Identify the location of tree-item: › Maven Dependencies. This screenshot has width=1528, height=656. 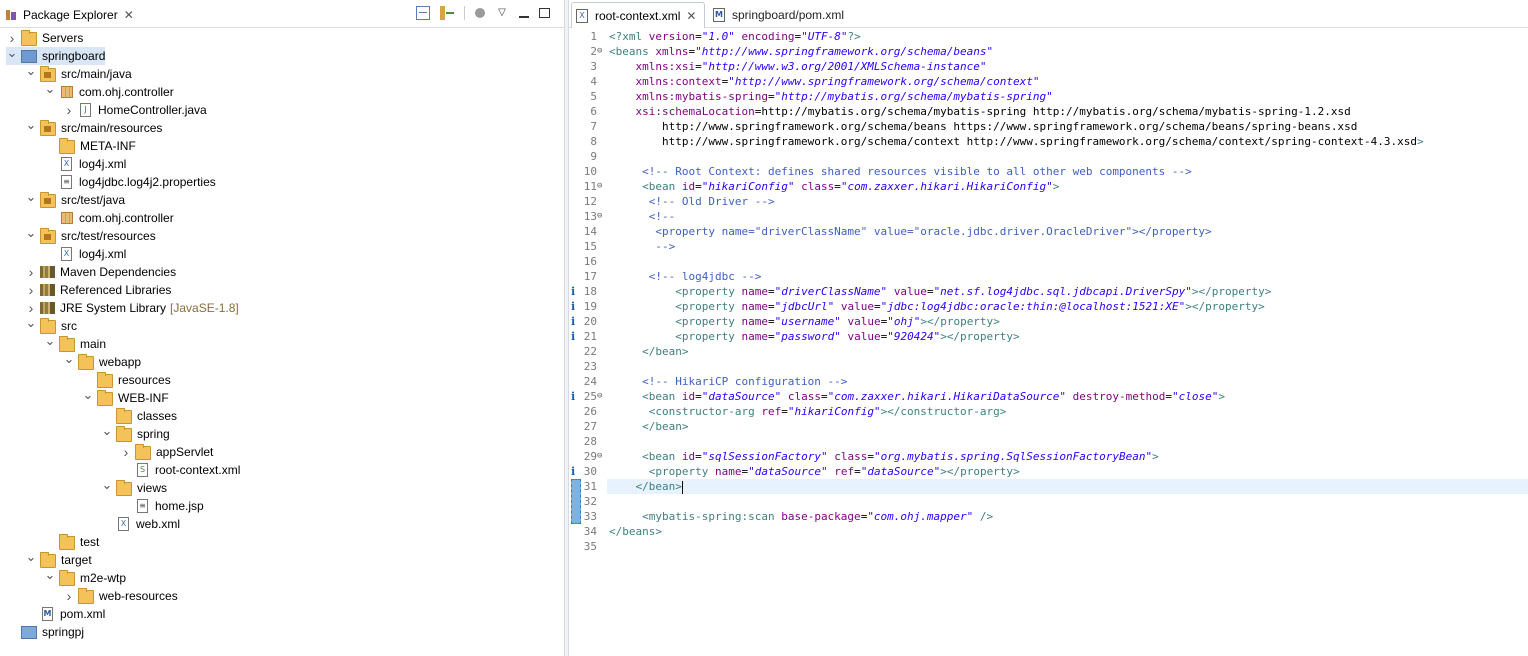
(100, 272).